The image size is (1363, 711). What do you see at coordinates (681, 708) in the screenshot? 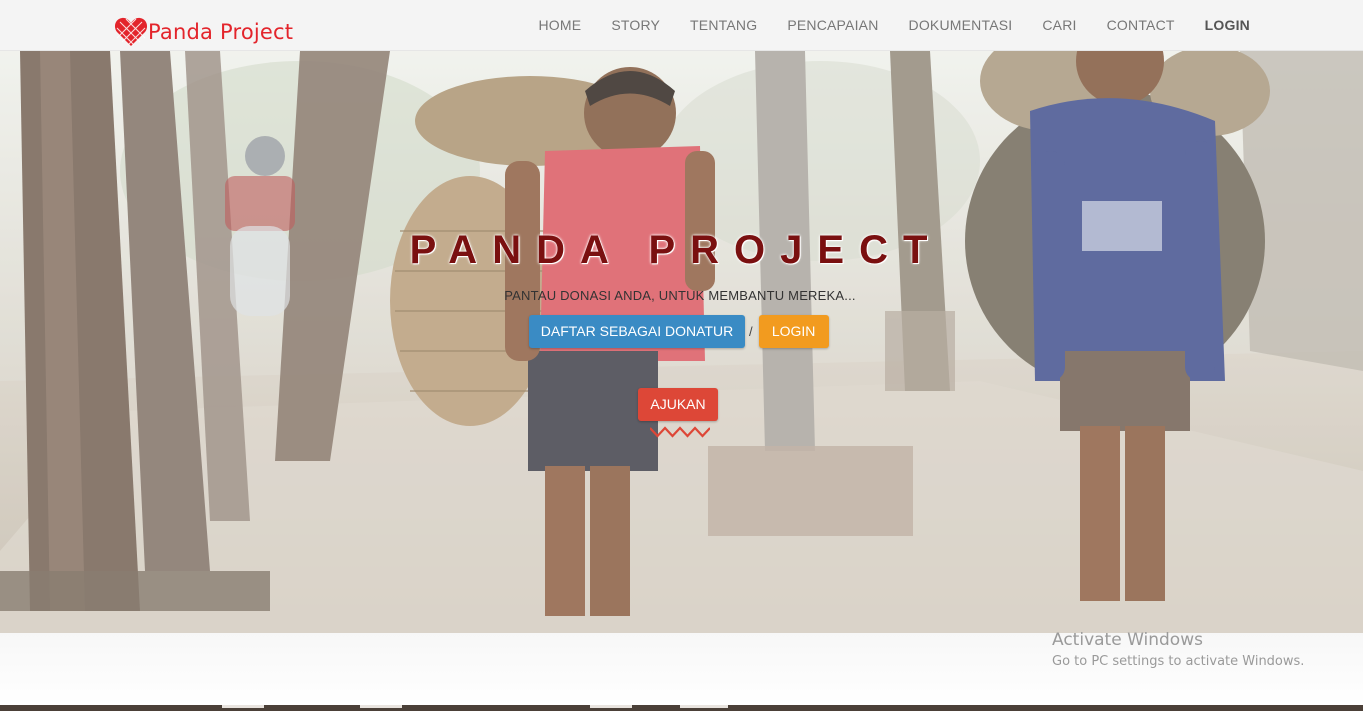
I see `bottom-strip` at bounding box center [681, 708].